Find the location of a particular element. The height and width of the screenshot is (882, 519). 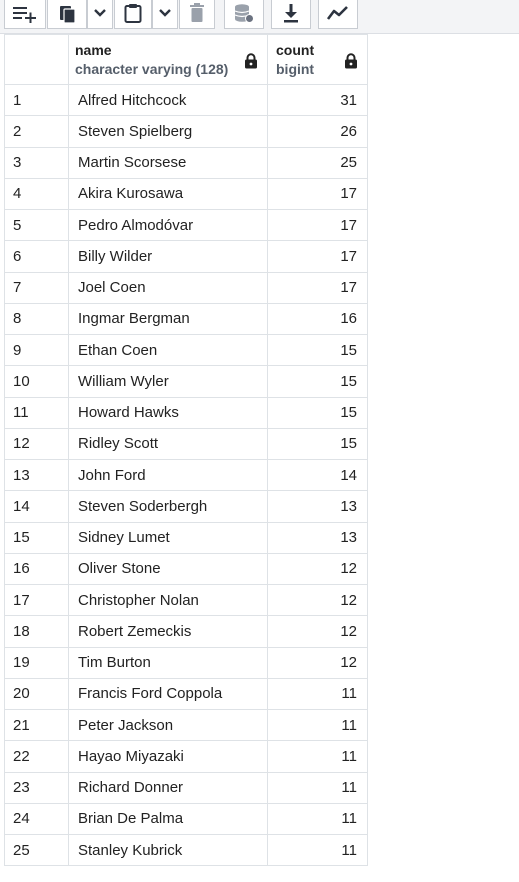

table-row: 20 Francis Ford Coppola 11 is located at coordinates (186, 694).